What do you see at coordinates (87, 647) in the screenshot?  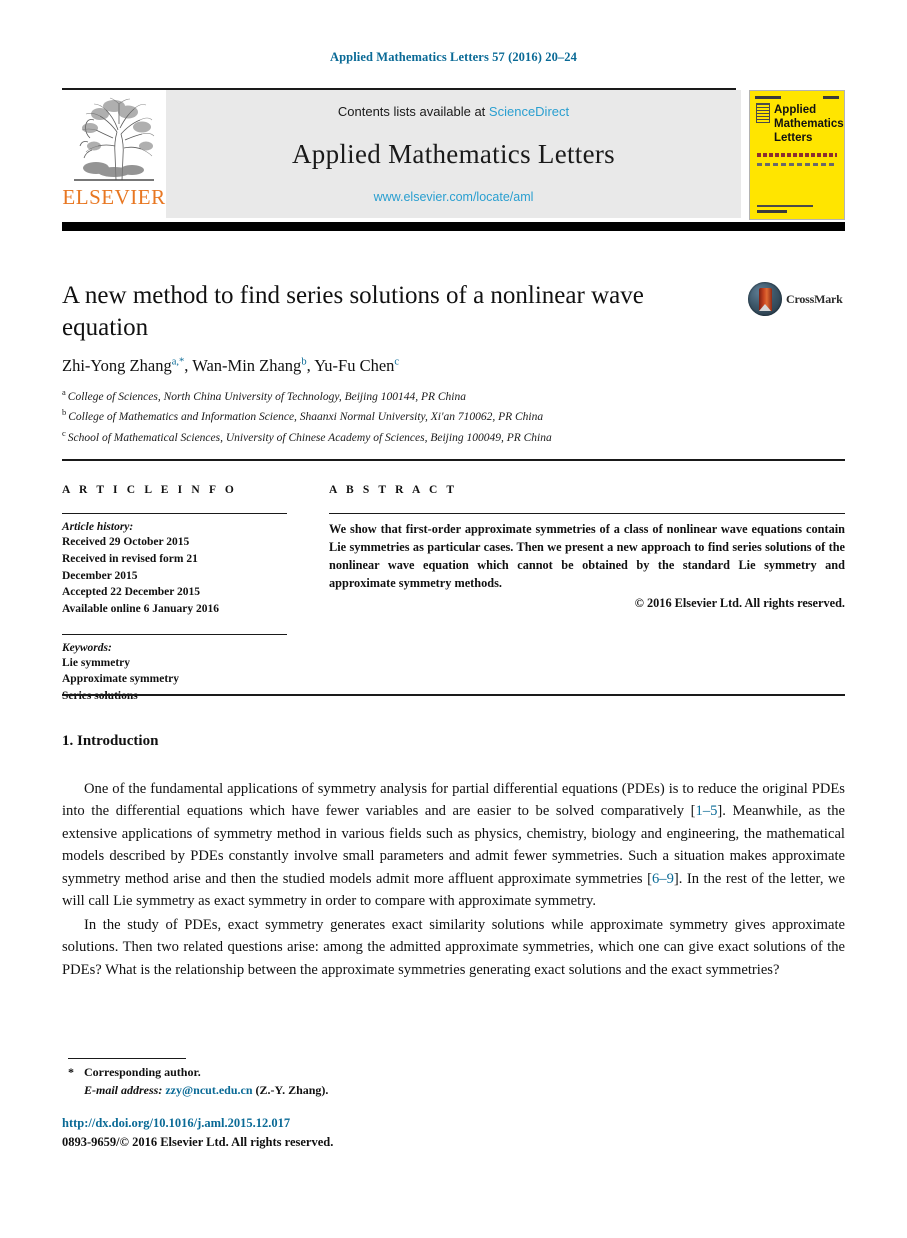 I see `keywords-heading: Keywords:` at bounding box center [87, 647].